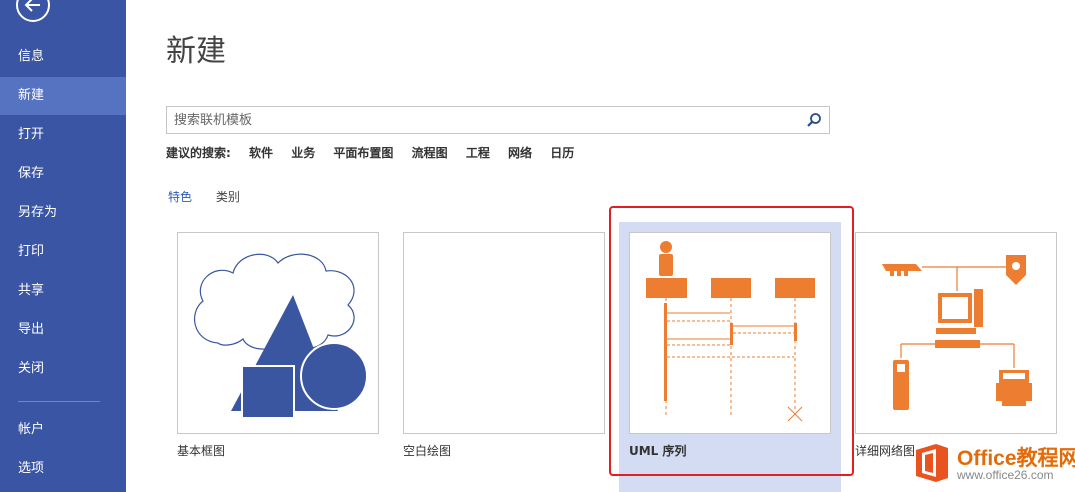 The width and height of the screenshot is (1075, 492). Describe the element at coordinates (196, 51) in the screenshot. I see `page-title: 新建` at that location.